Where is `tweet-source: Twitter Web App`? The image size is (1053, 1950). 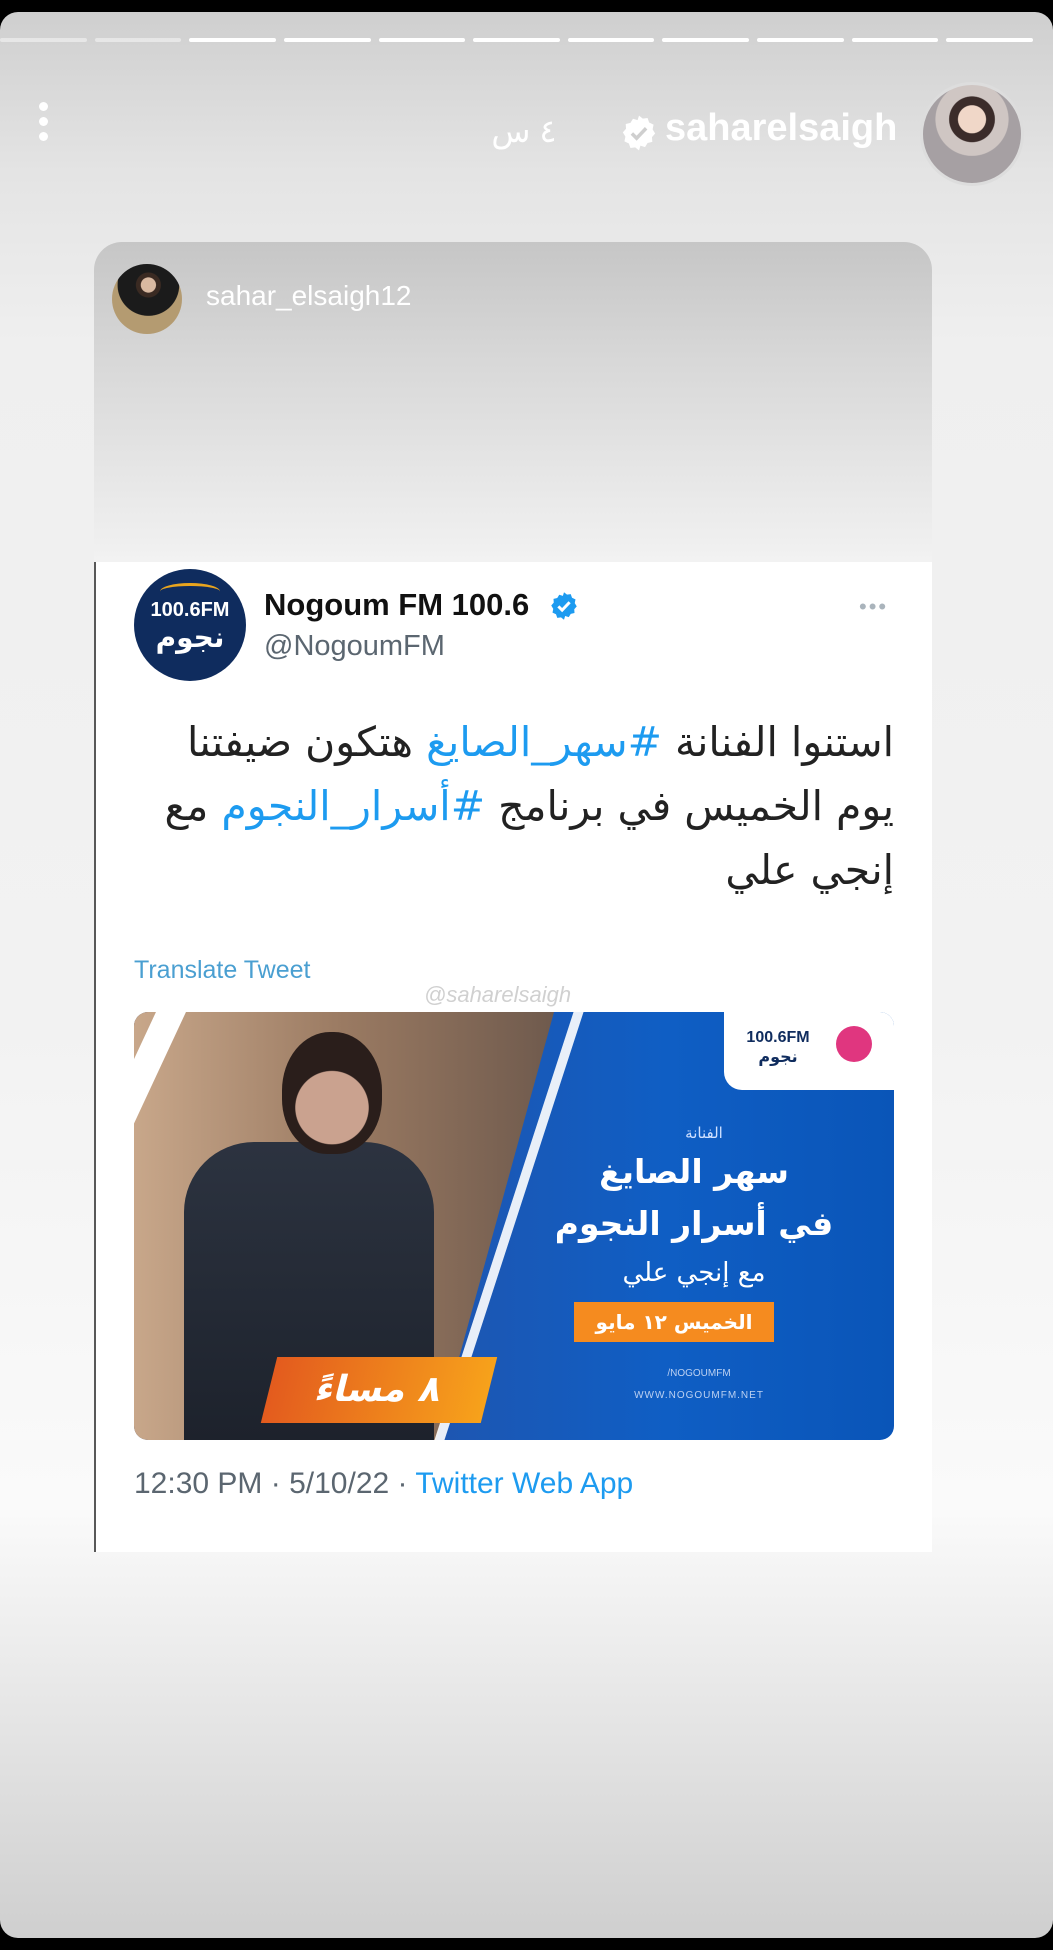
tweet-source: Twitter Web App is located at coordinates (524, 1483).